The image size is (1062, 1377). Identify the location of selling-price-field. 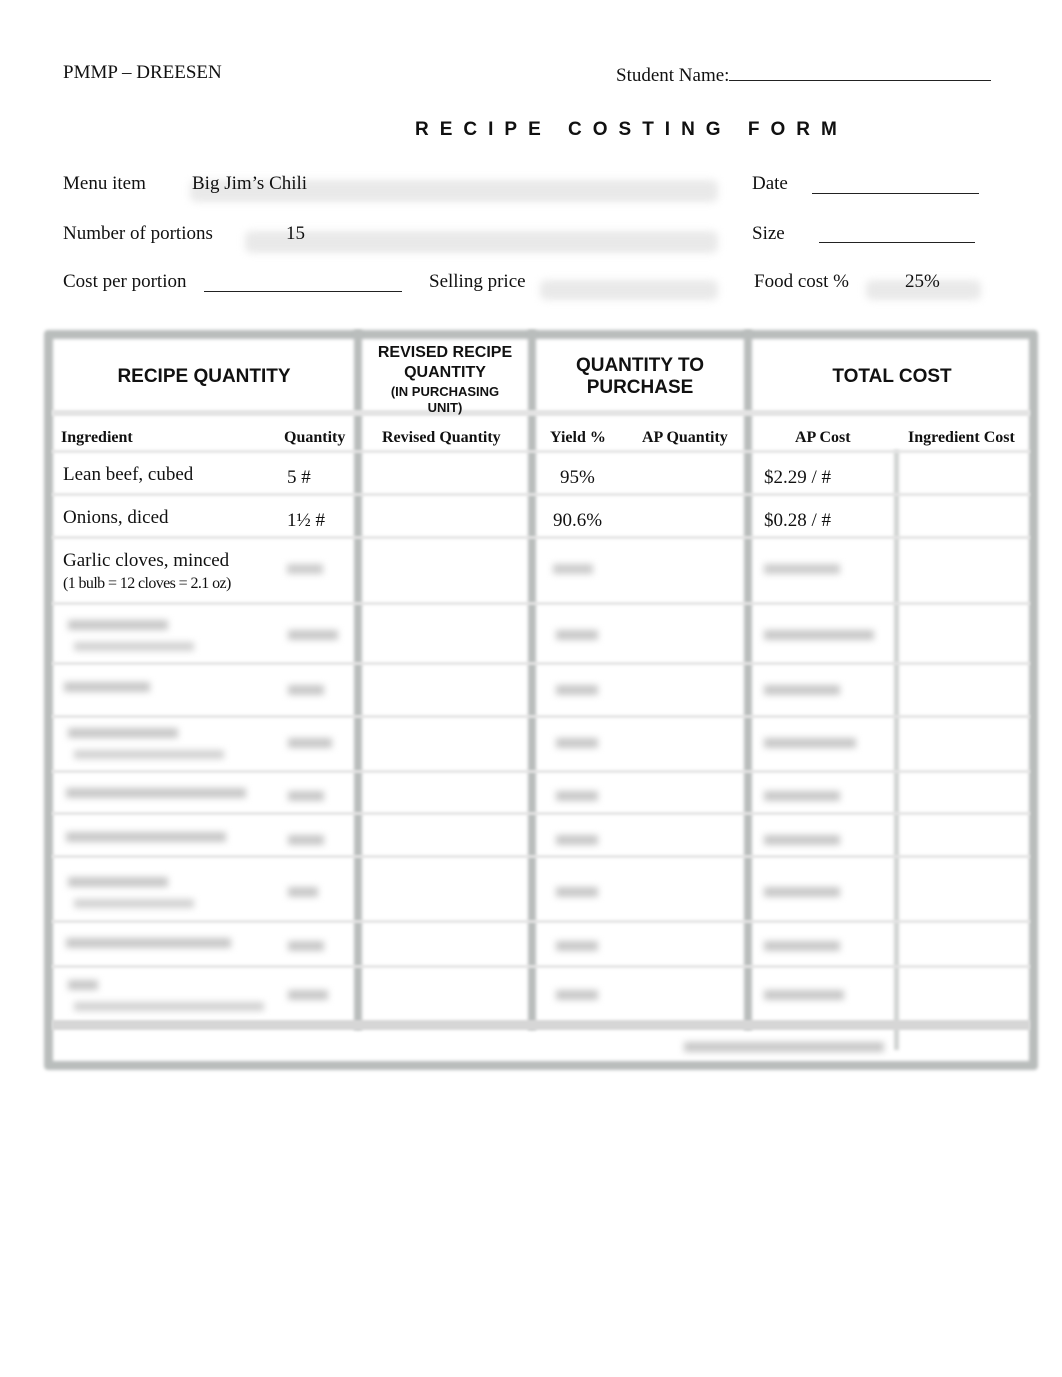
(629, 290).